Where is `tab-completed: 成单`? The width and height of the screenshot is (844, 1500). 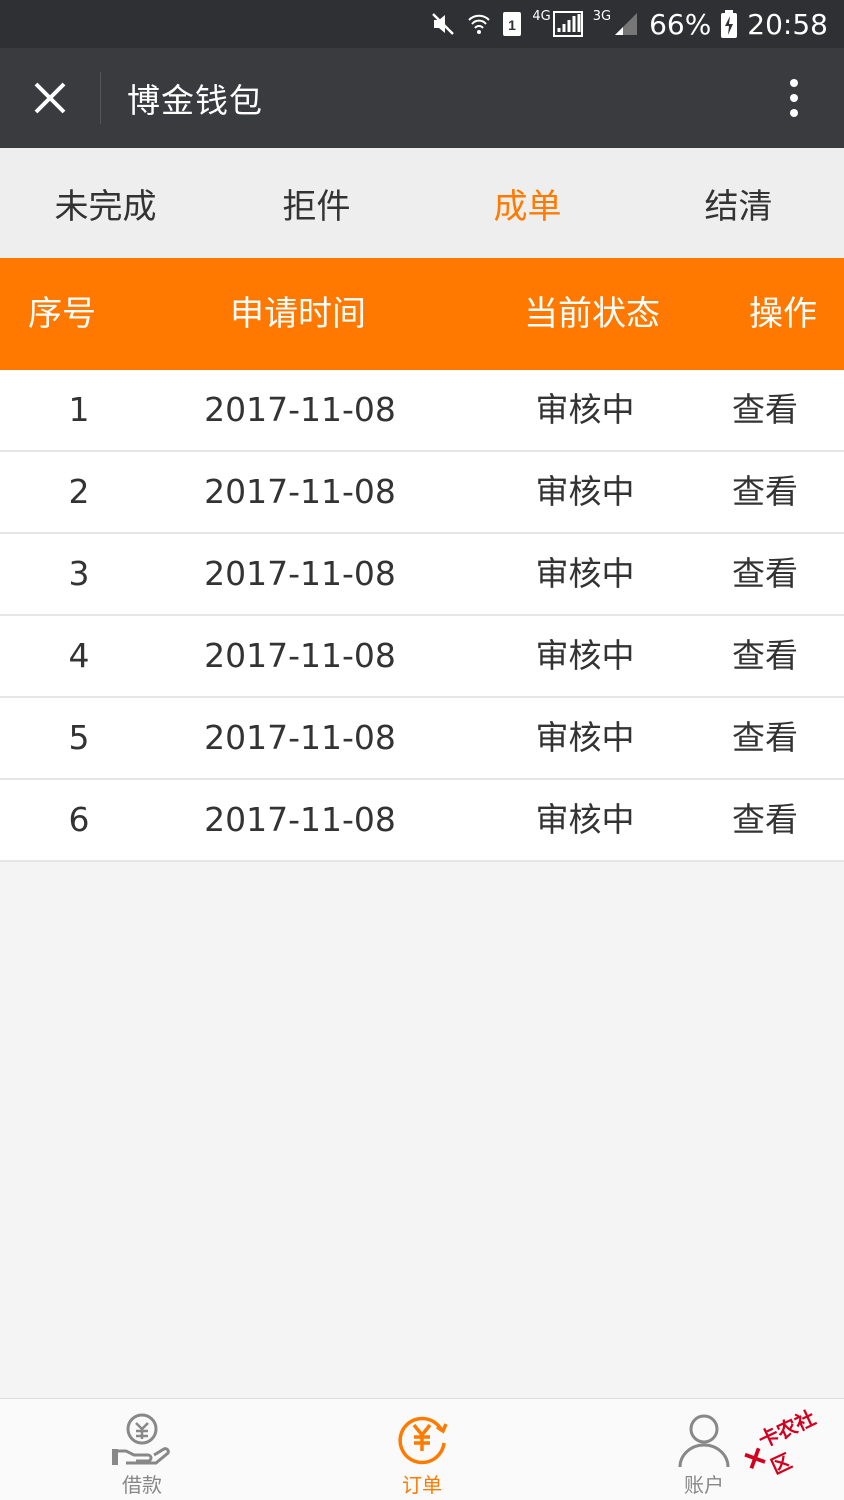
tab-completed: 成单 is located at coordinates (527, 203).